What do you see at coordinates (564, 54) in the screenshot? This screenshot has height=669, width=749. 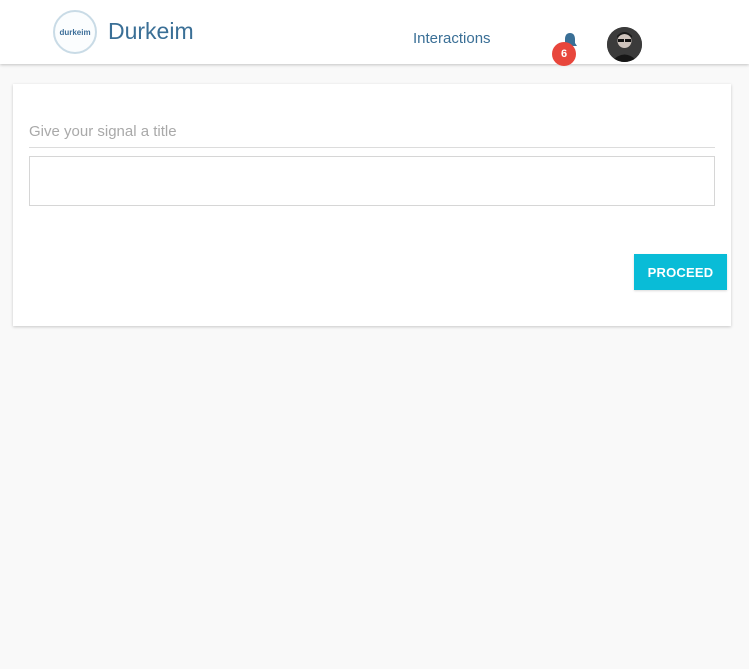 I see `notification-badge: 6` at bounding box center [564, 54].